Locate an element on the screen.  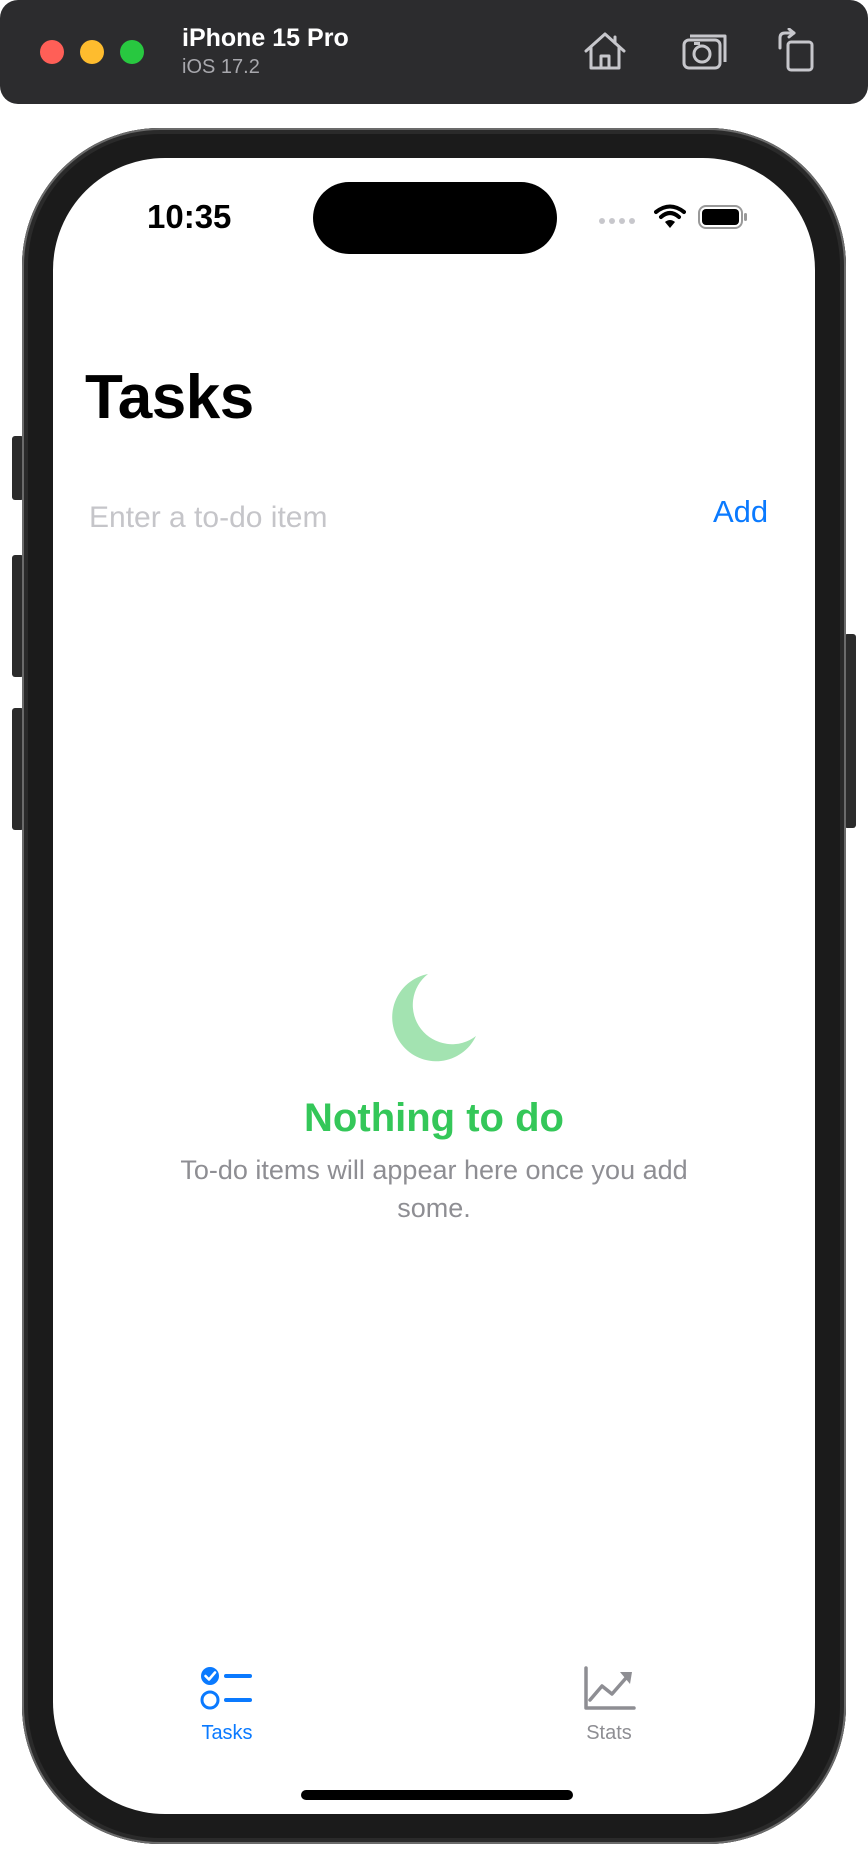
checklist-icon is located at coordinates (226, 1688).